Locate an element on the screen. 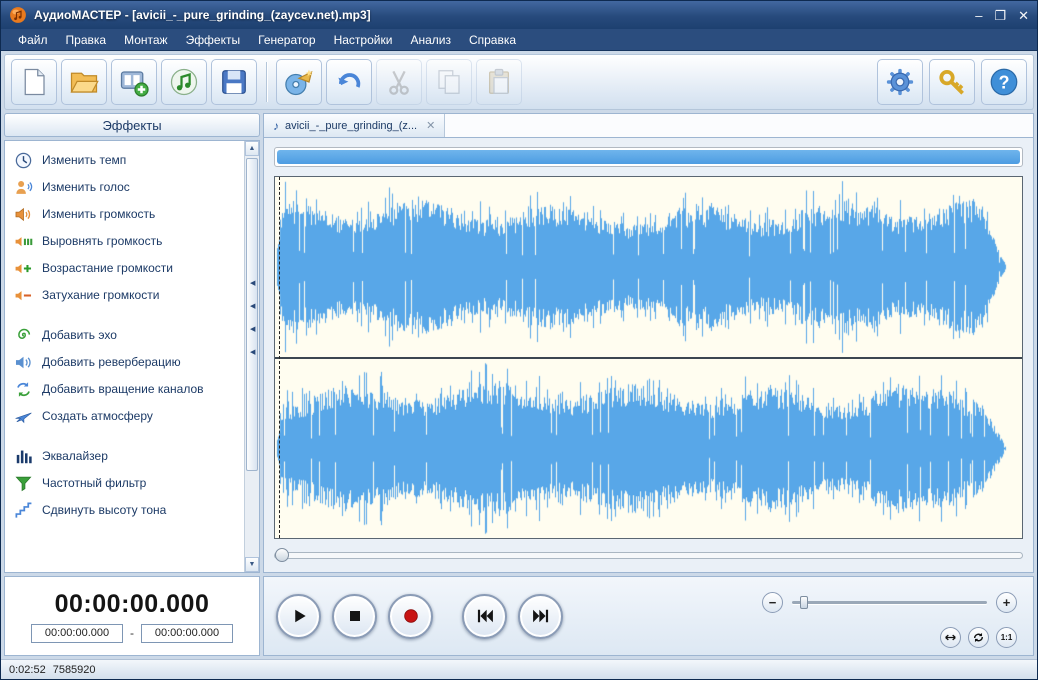 This screenshot has height=680, width=1038. effect-add-channel-rotation: Добавить вращение каналов is located at coordinates (124, 389).